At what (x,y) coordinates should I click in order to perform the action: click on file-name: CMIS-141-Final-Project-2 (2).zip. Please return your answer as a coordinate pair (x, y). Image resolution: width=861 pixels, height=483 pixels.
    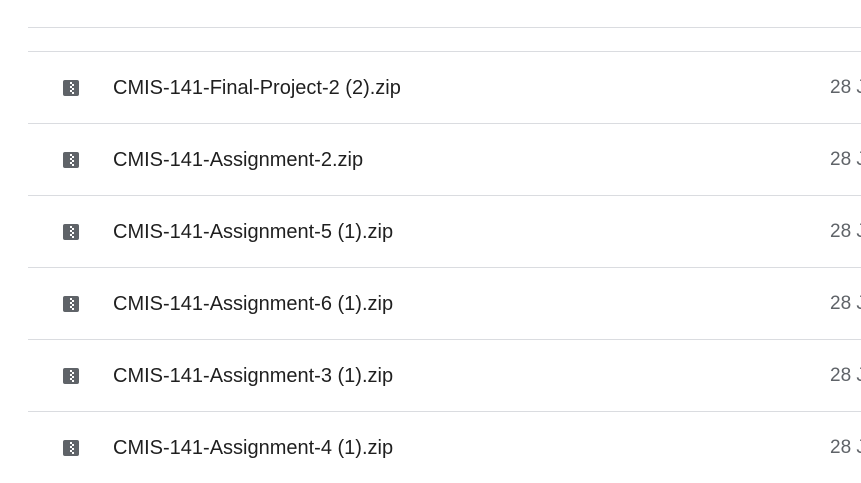
    Looking at the image, I should click on (257, 88).